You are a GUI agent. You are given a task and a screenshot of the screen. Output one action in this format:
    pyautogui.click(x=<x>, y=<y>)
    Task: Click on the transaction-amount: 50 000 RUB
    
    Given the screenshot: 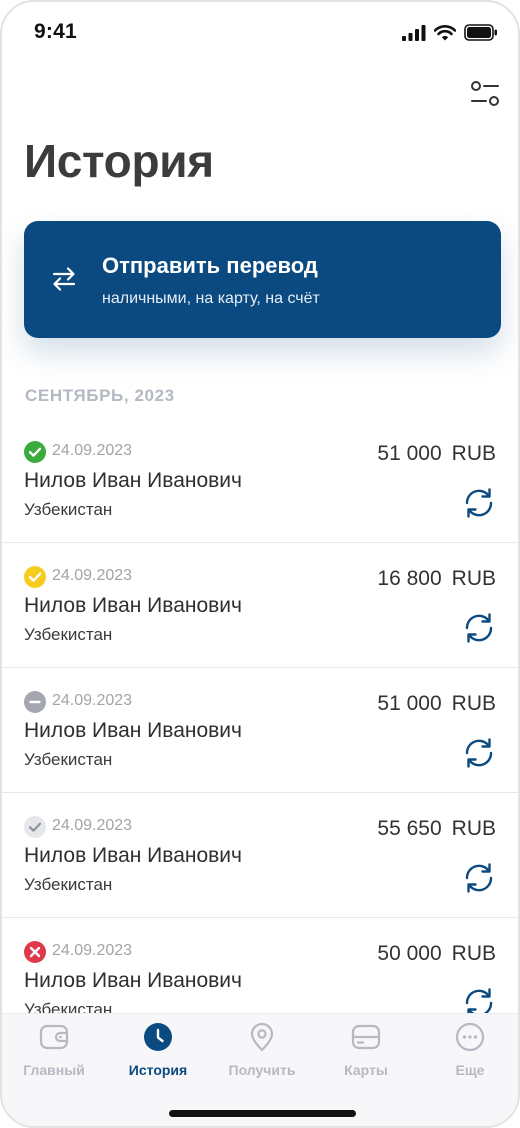 What is the action you would take?
    pyautogui.click(x=436, y=954)
    